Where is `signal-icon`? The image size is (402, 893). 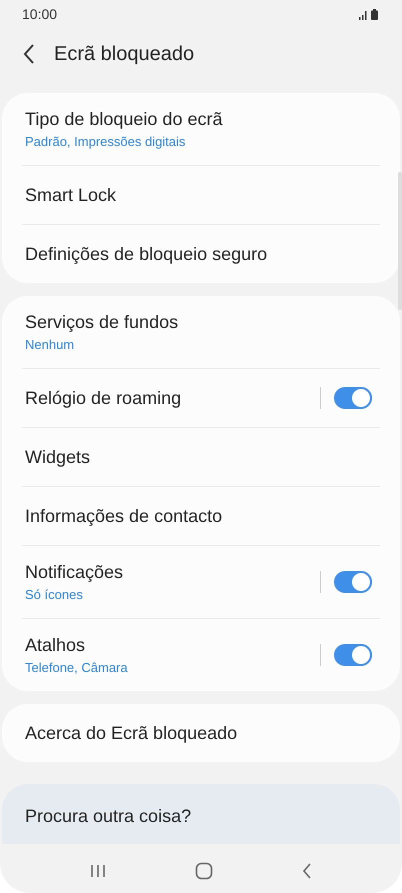
signal-icon is located at coordinates (363, 15).